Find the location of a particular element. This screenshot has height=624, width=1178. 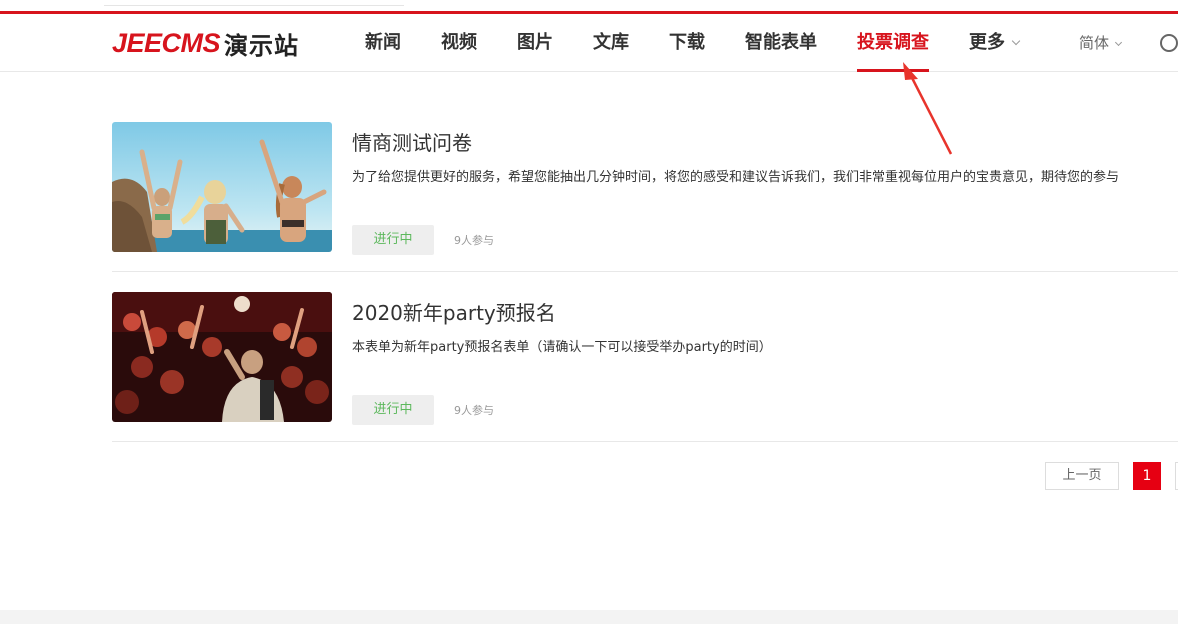

language-selector: 简体 is located at coordinates (1101, 43).